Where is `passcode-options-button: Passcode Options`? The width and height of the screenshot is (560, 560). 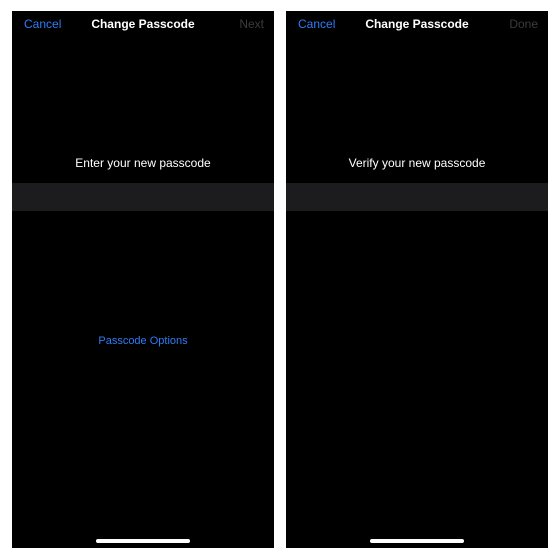 passcode-options-button: Passcode Options is located at coordinates (142, 341).